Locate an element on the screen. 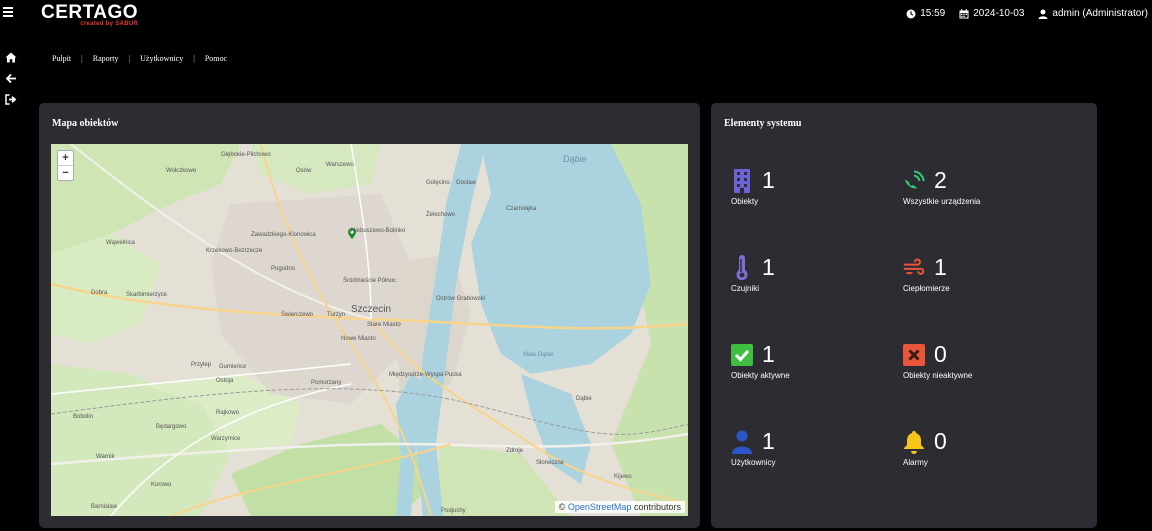 Image resolution: width=1152 pixels, height=531 pixels. stat-inactive-objects: 0 Obiekty nieaktywne is located at coordinates (988, 360).